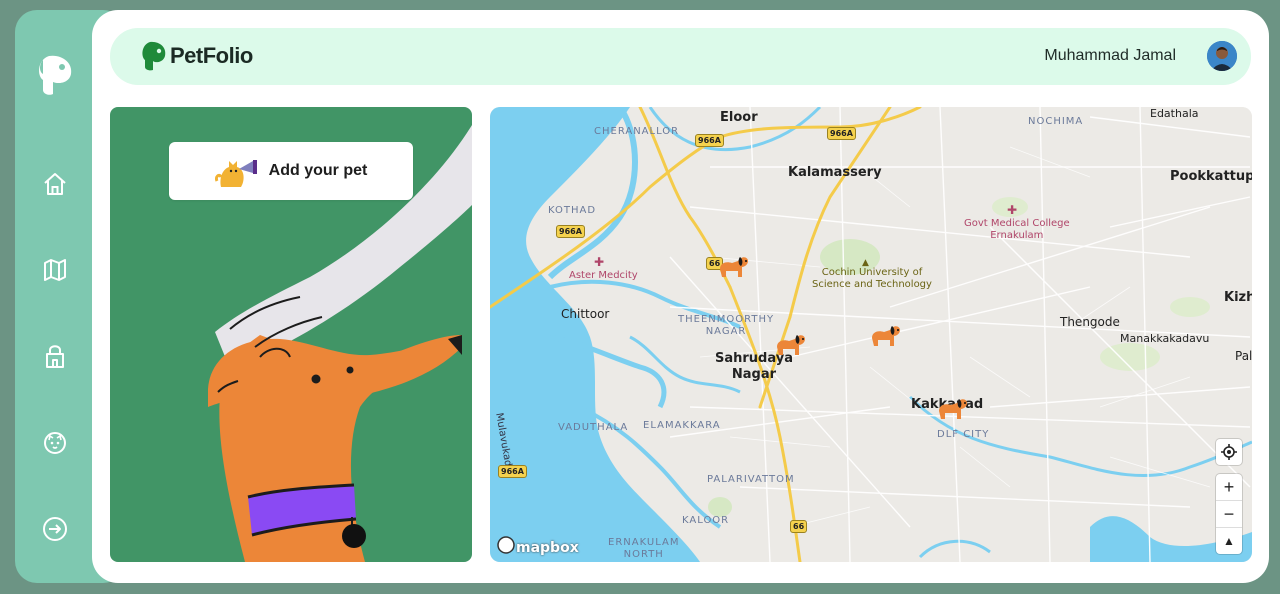 This screenshot has height=594, width=1280. Describe the element at coordinates (593, 427) in the screenshot. I see `map-area-vaduthala: VADUTHALA` at that location.